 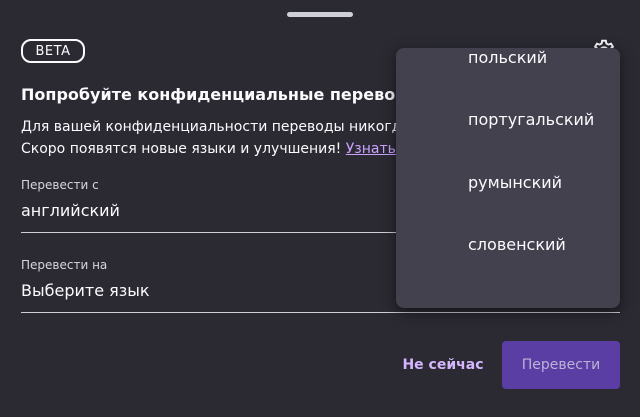 What do you see at coordinates (561, 365) in the screenshot?
I see `translate-button: Перевести` at bounding box center [561, 365].